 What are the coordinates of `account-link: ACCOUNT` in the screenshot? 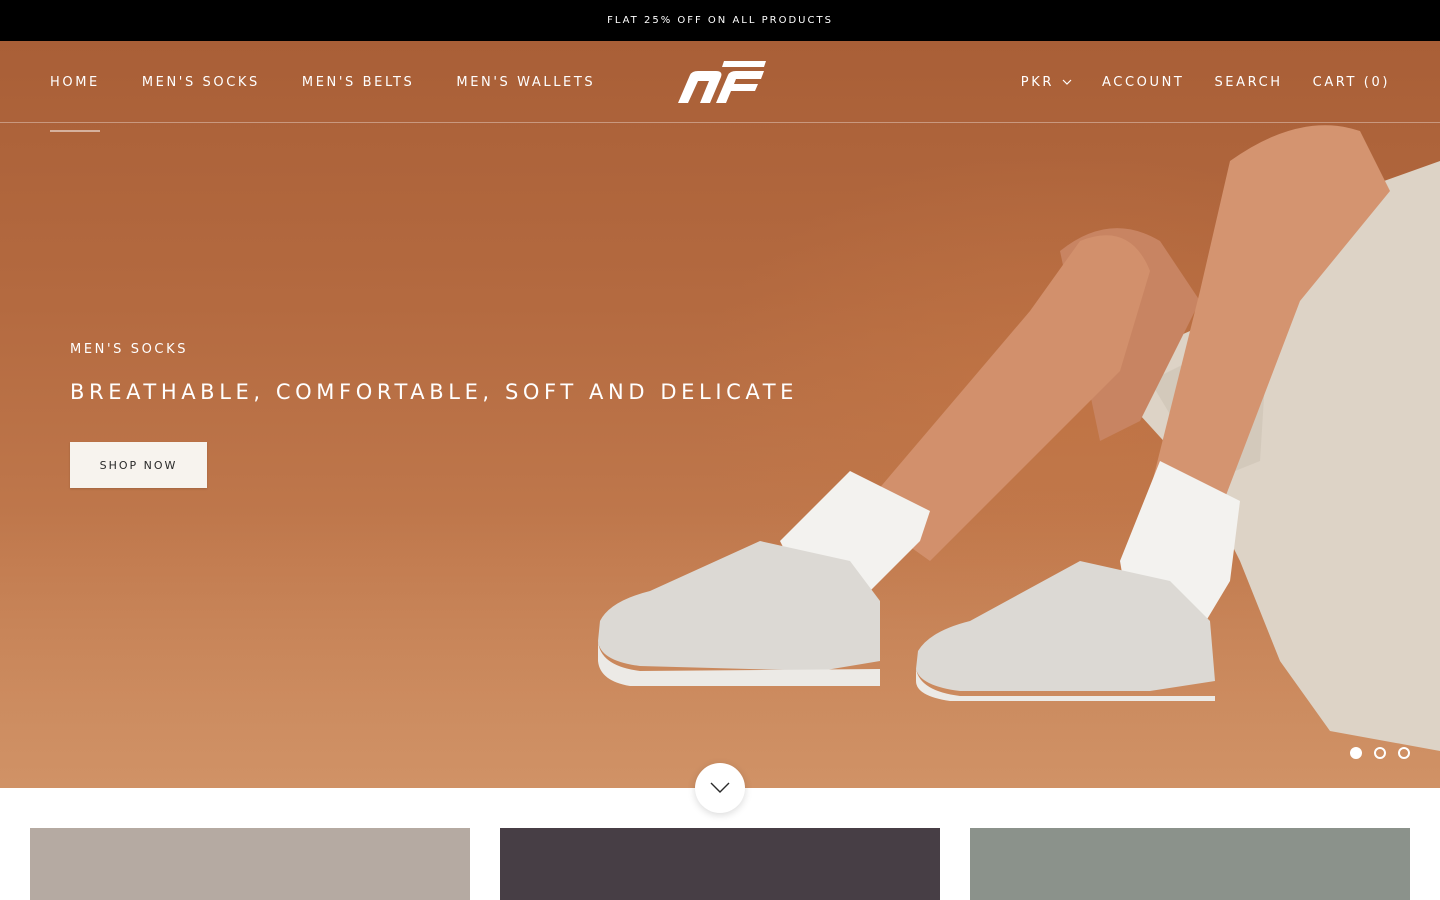 It's located at (1143, 82).